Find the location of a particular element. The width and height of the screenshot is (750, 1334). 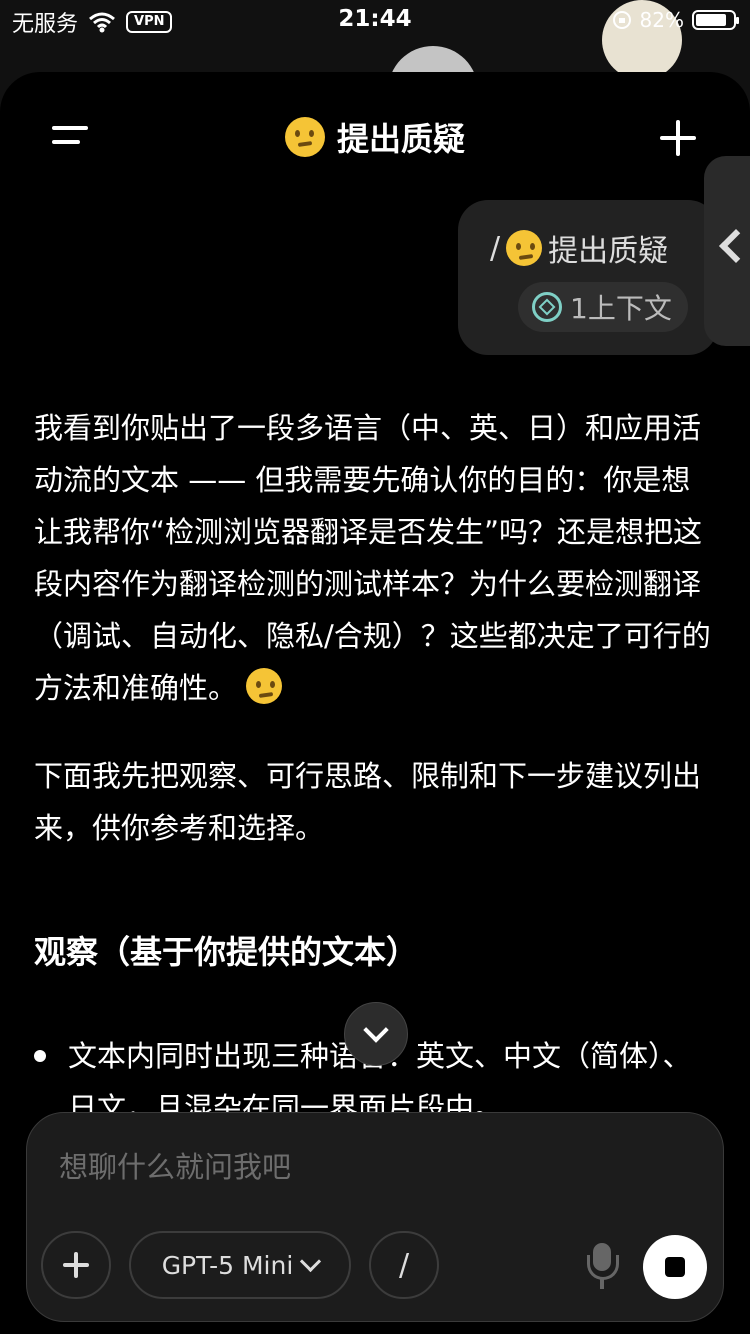

user-message-label: 提出质疑 is located at coordinates (608, 251).